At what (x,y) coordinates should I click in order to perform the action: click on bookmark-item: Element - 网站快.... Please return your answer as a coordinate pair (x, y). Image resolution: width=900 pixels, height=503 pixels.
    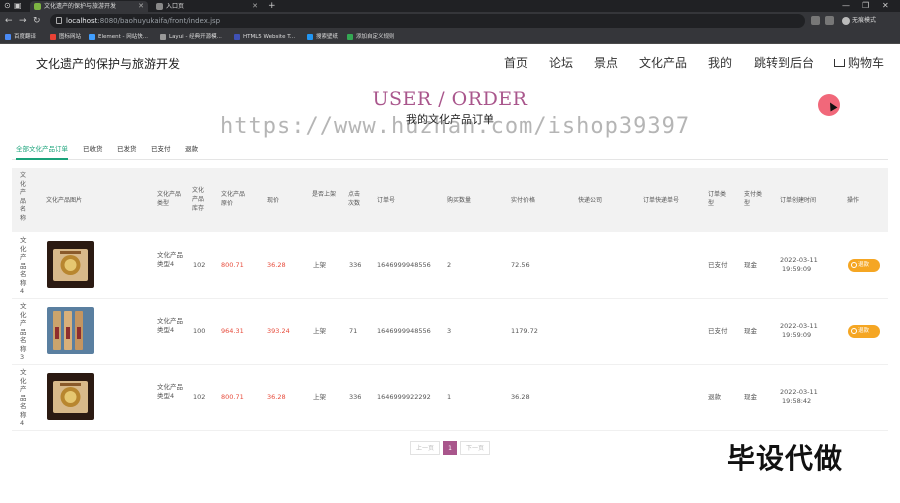
    Looking at the image, I should click on (118, 37).